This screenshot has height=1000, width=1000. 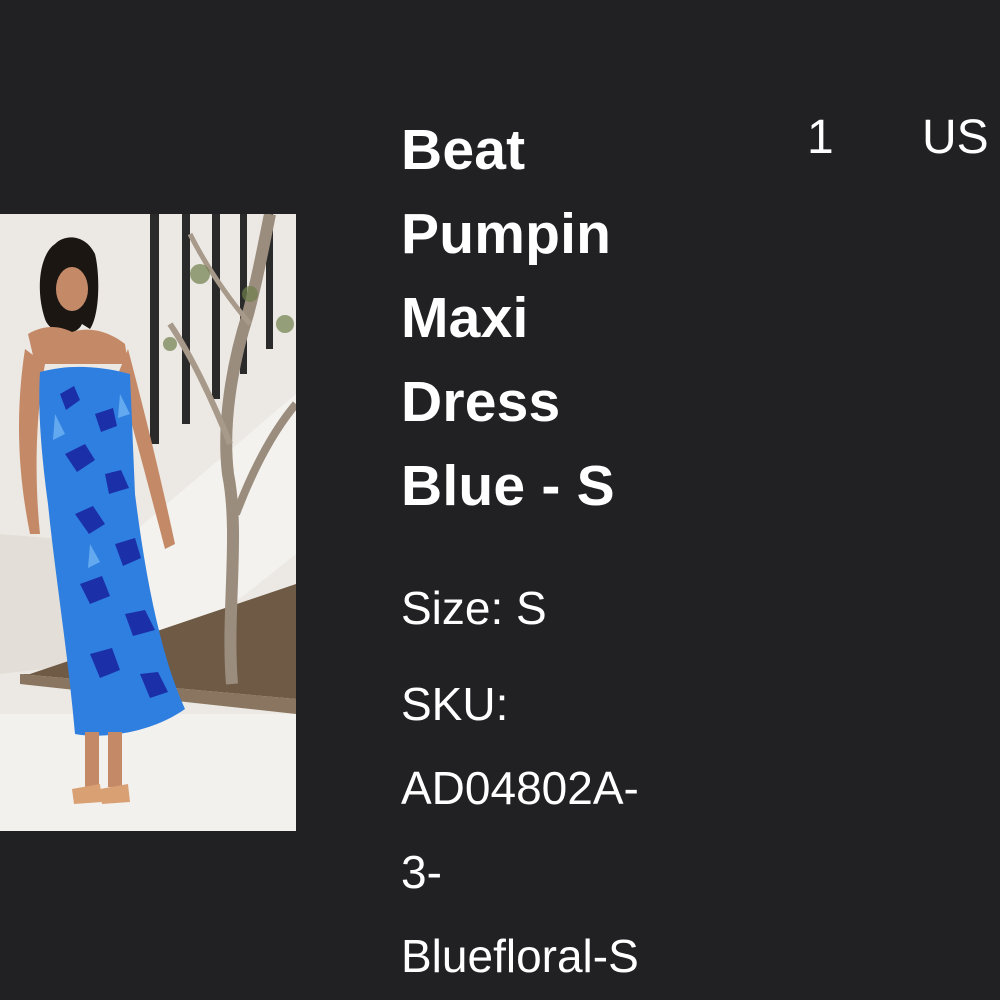 What do you see at coordinates (531, 608) in the screenshot?
I see `size-value: S` at bounding box center [531, 608].